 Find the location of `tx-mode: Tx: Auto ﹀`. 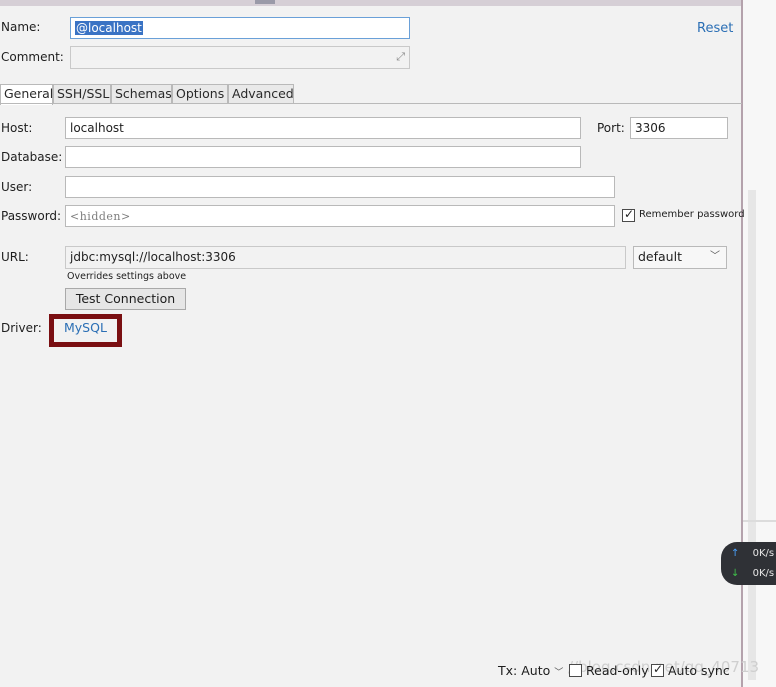

tx-mode: Tx: Auto ﹀ is located at coordinates (530, 670).